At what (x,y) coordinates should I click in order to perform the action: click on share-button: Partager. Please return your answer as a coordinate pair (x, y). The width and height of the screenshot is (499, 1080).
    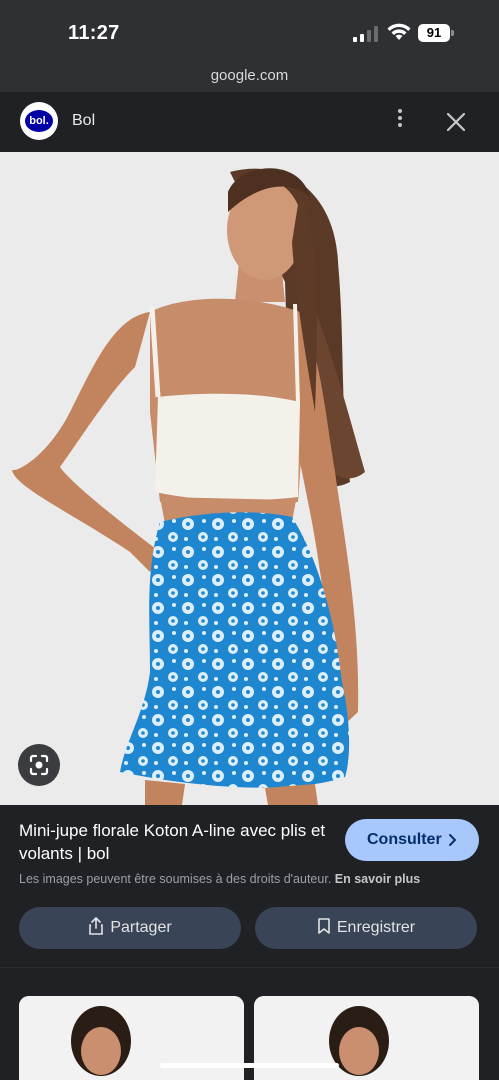
    Looking at the image, I should click on (130, 928).